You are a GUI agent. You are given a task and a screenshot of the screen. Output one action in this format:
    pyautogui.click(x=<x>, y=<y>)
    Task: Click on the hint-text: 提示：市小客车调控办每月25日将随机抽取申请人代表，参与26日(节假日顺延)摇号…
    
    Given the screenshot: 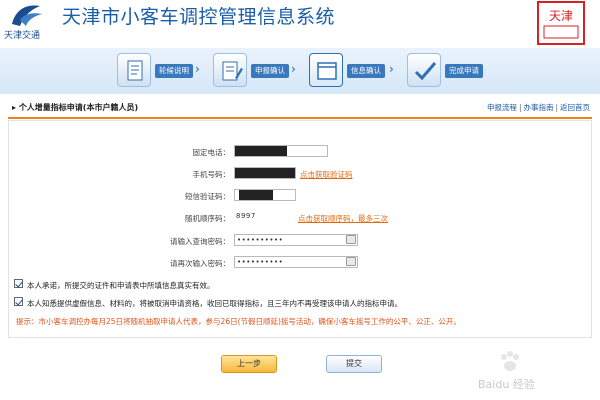 What is the action you would take?
    pyautogui.click(x=238, y=321)
    